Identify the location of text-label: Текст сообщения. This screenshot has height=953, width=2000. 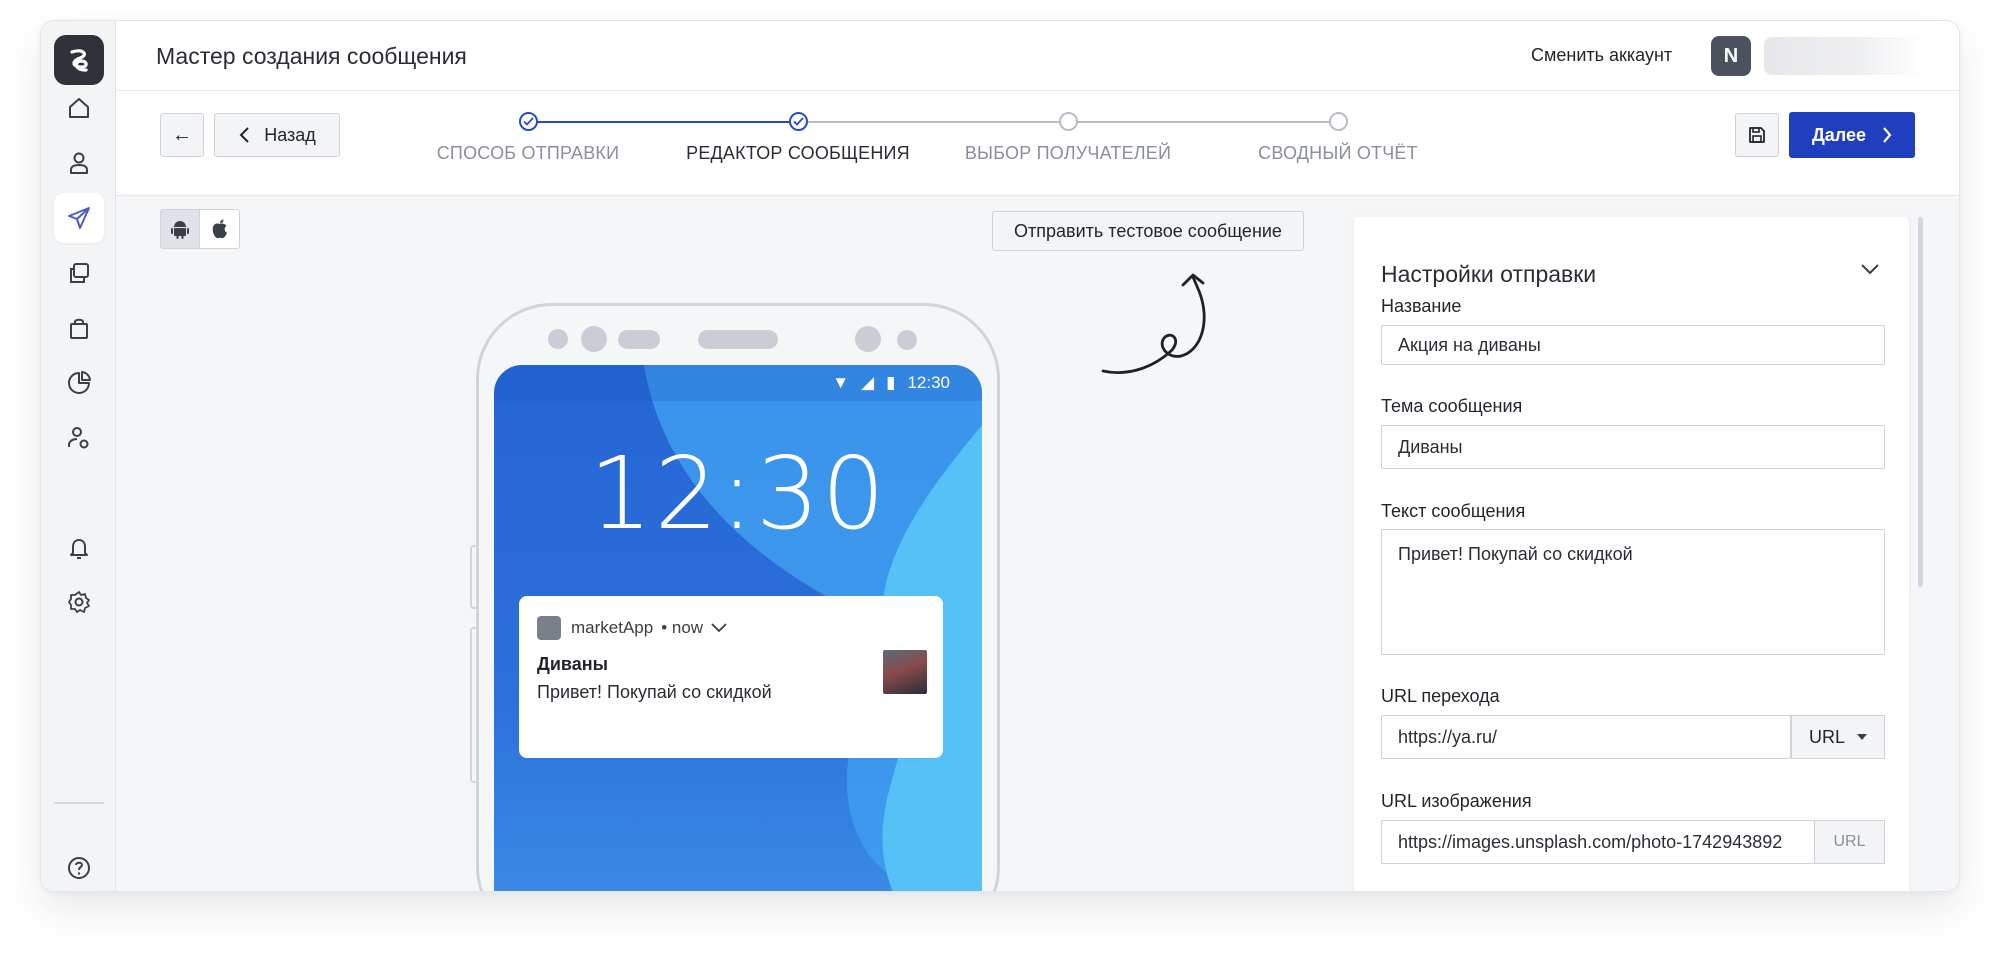
(1453, 511).